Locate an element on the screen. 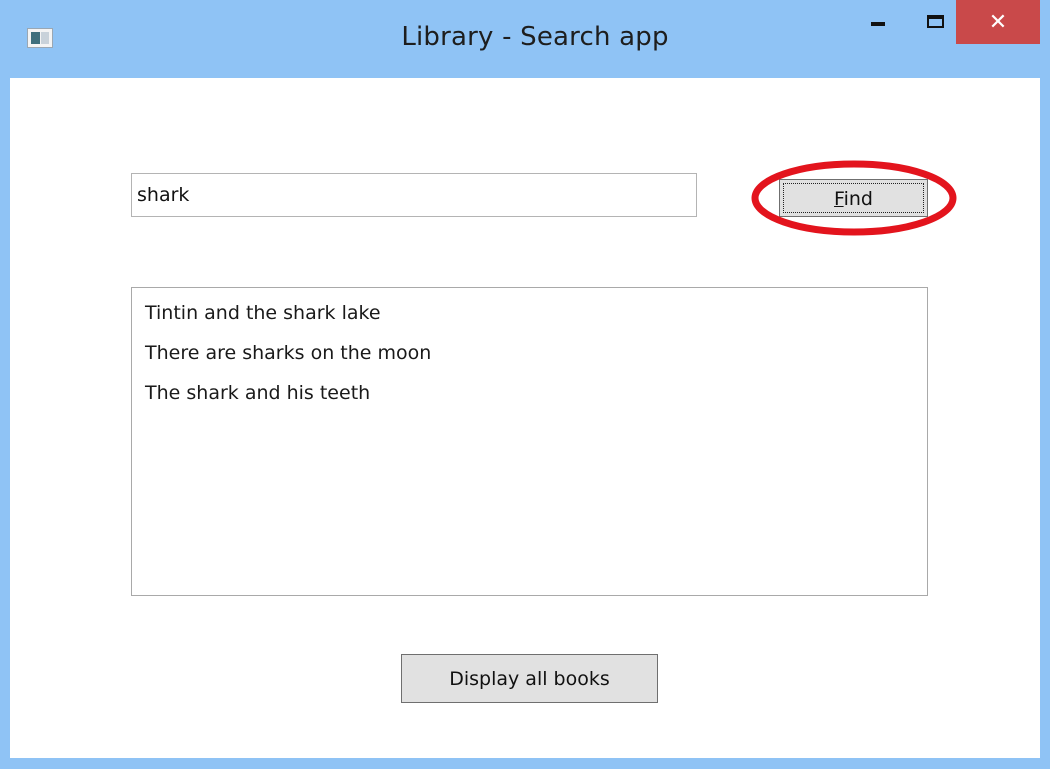  display-all-books-button: Display all books is located at coordinates (529, 678).